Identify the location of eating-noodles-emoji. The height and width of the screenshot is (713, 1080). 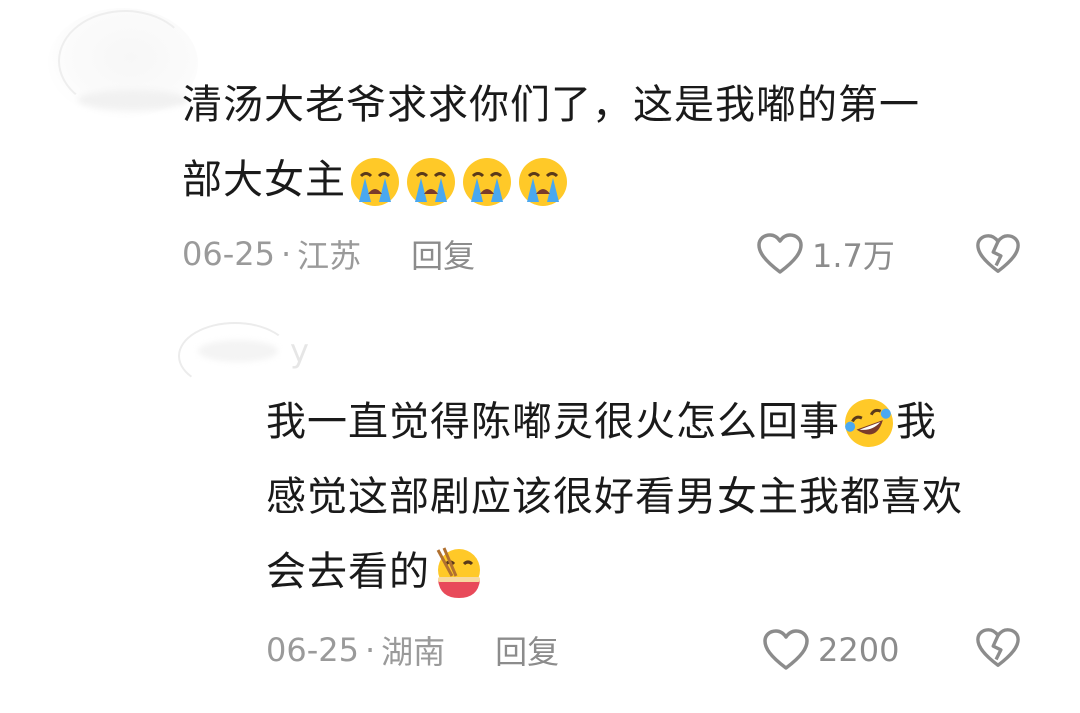
(458, 572).